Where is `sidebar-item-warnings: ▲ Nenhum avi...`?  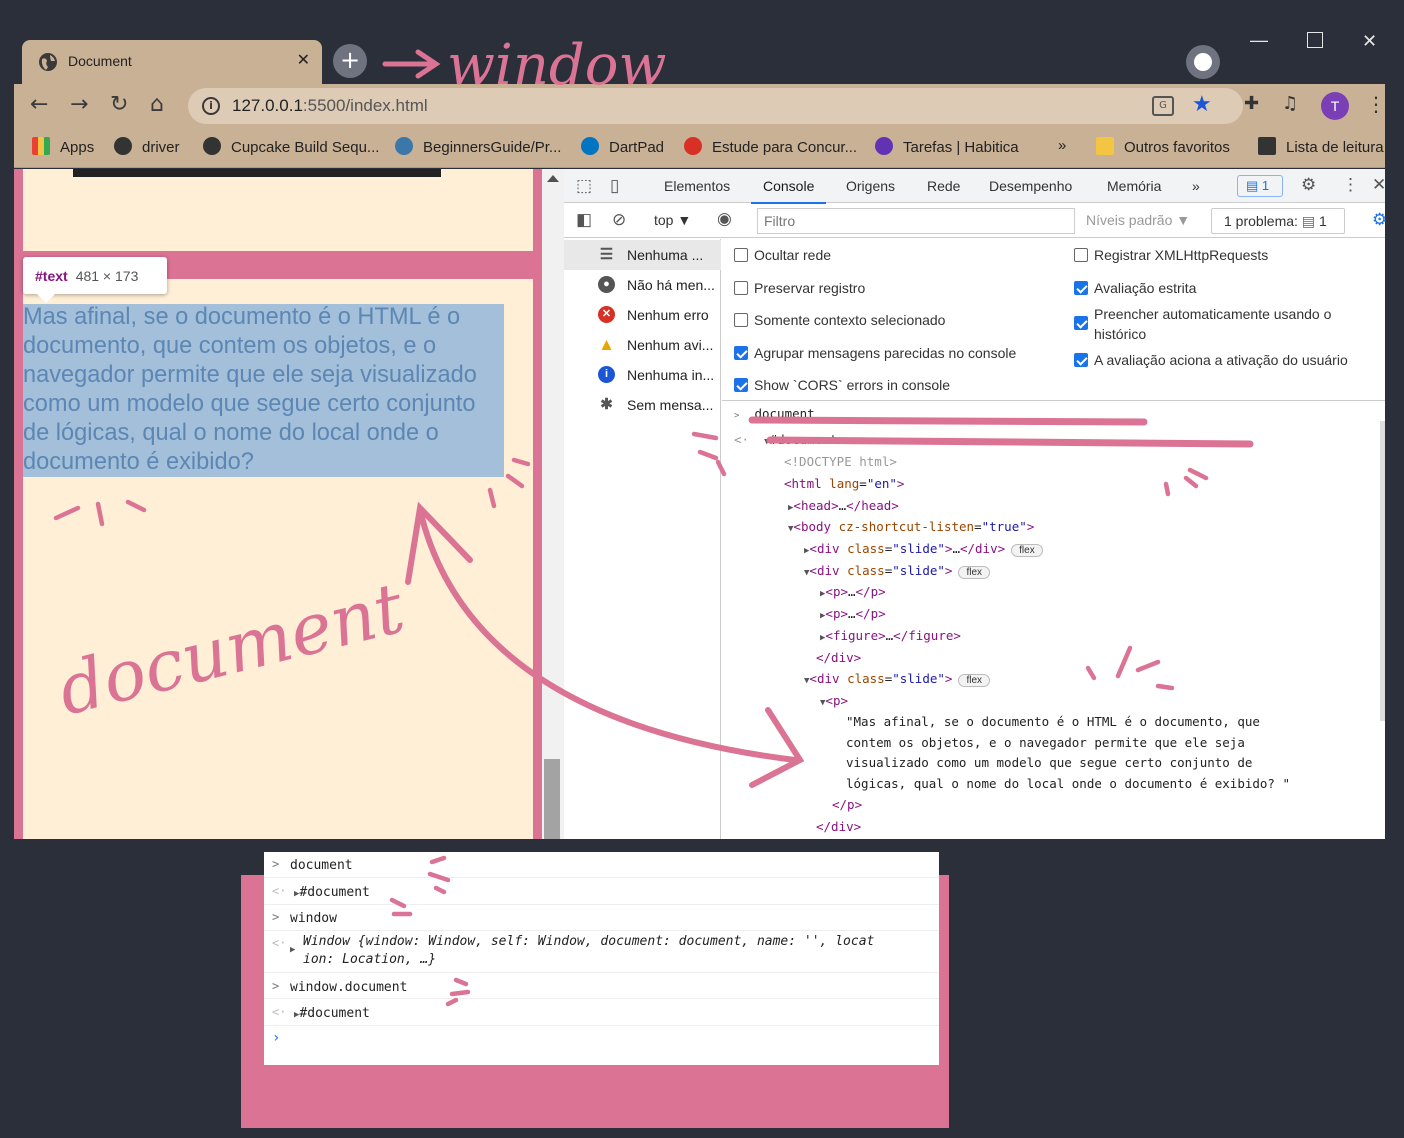
sidebar-item-warnings: ▲ Nenhum avi... is located at coordinates (642, 345).